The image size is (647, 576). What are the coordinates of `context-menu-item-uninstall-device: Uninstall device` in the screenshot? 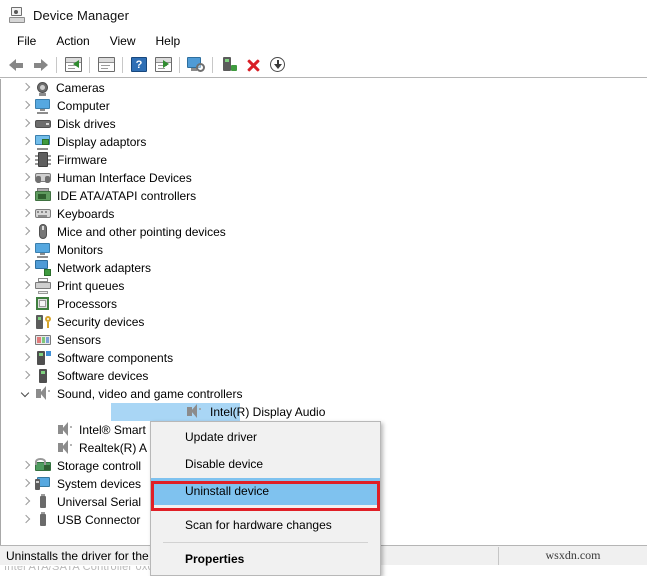 It's located at (265, 491).